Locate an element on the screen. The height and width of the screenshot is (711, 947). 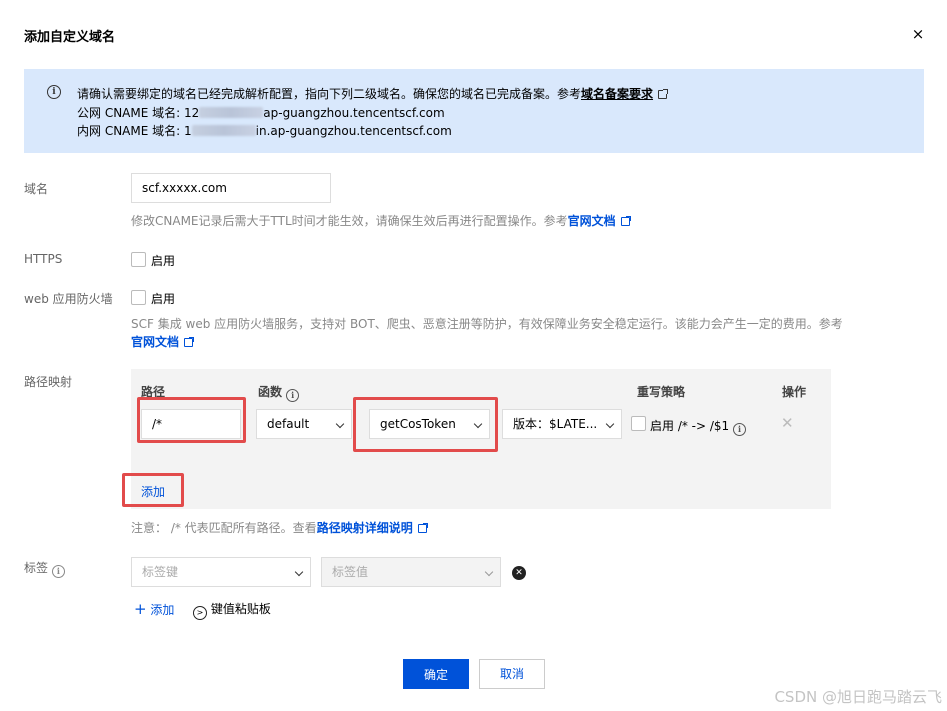
tag-value-select: 标签值 is located at coordinates (411, 572).